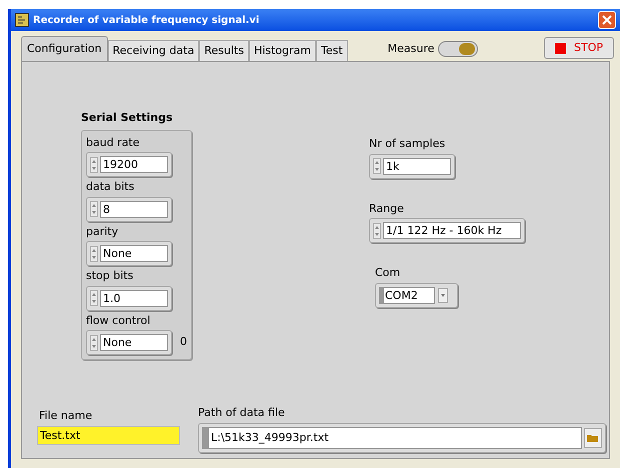 This screenshot has width=620, height=468. What do you see at coordinates (134, 298) in the screenshot?
I see `value-field: 1.0` at bounding box center [134, 298].